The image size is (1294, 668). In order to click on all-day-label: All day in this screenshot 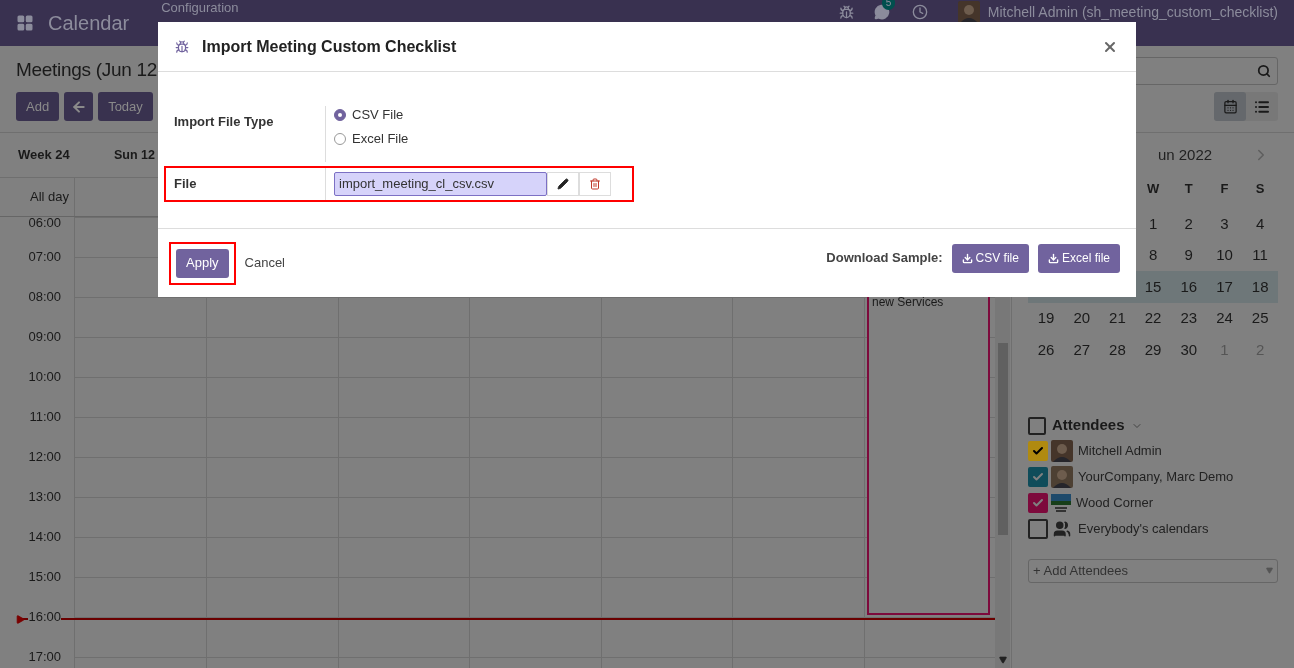, I will do `click(49, 197)`.